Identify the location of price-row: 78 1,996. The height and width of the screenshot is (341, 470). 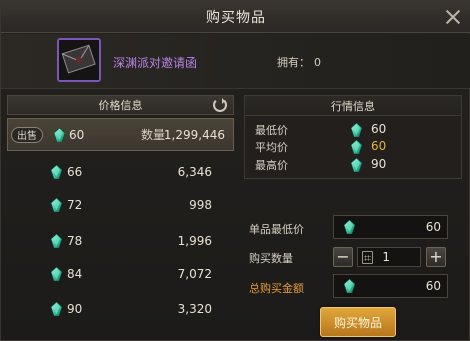
(120, 240).